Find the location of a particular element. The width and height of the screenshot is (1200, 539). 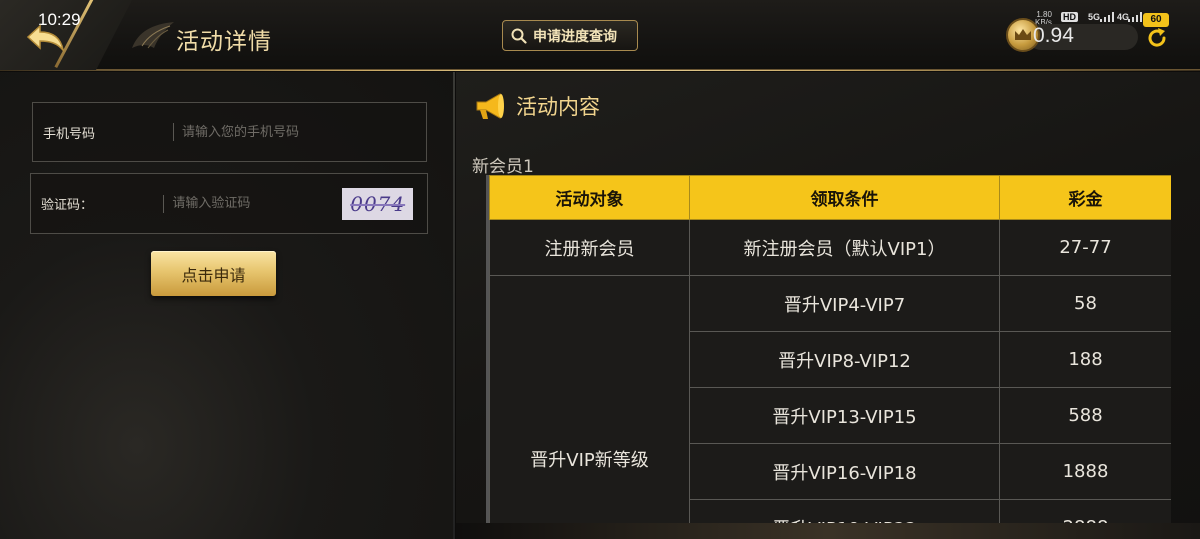

verification-field: 验证码： 0074 is located at coordinates (229, 203).